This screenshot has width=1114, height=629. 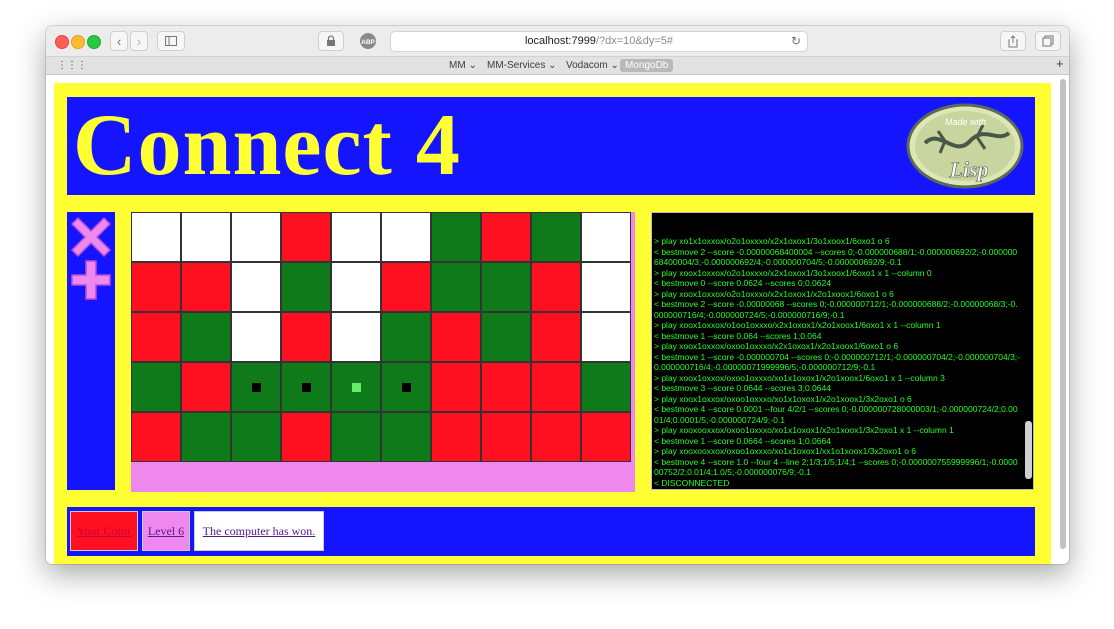 I want to click on bookmark-mm-services: MM-Services ⌄, so click(x=522, y=65).